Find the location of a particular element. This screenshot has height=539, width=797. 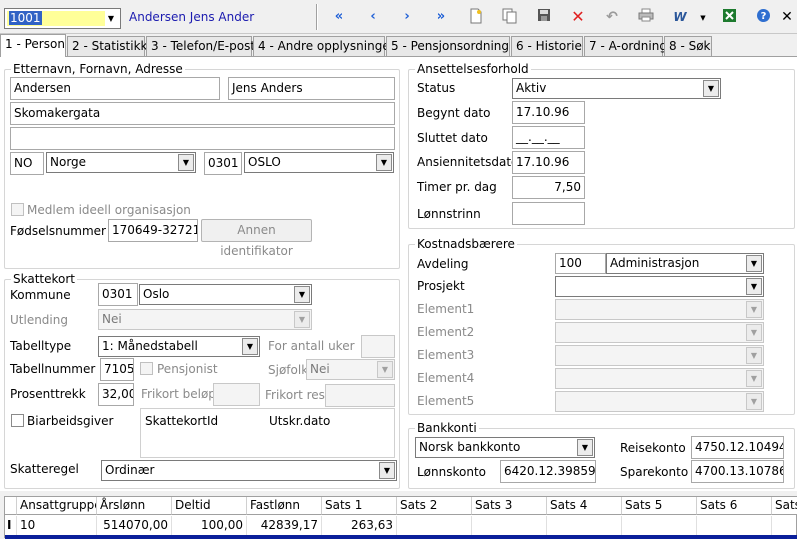

tab-pensjonsordning: 5 - Pensjonsordning is located at coordinates (448, 46).